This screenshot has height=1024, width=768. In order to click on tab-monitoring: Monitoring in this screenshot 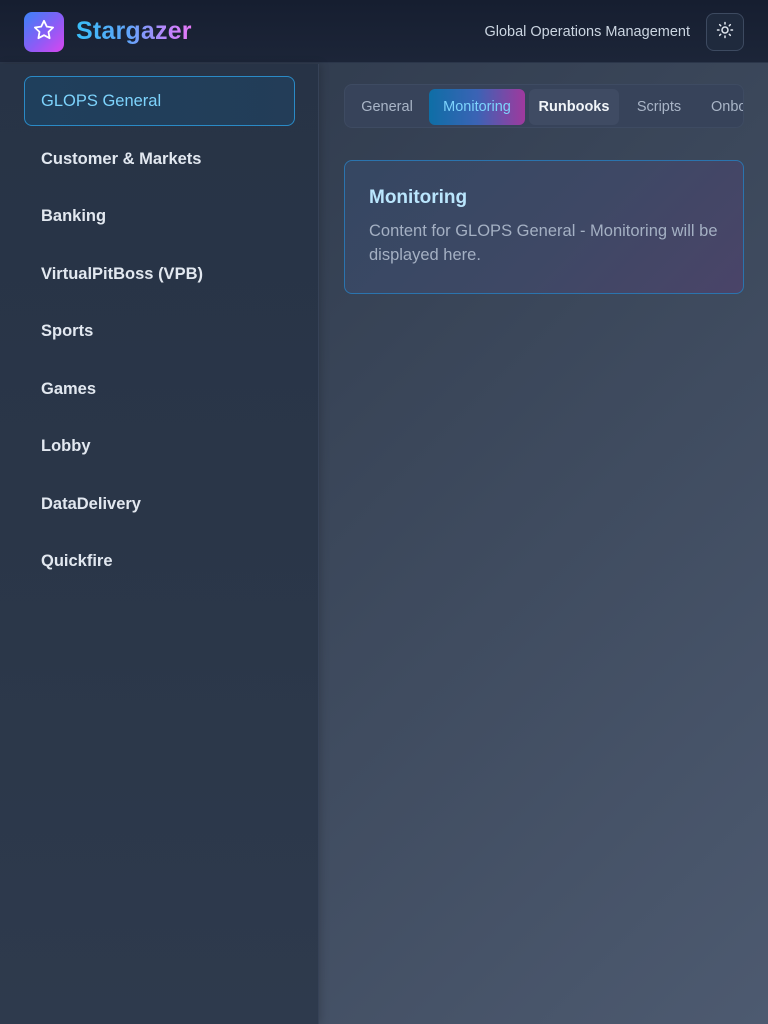, I will do `click(477, 107)`.